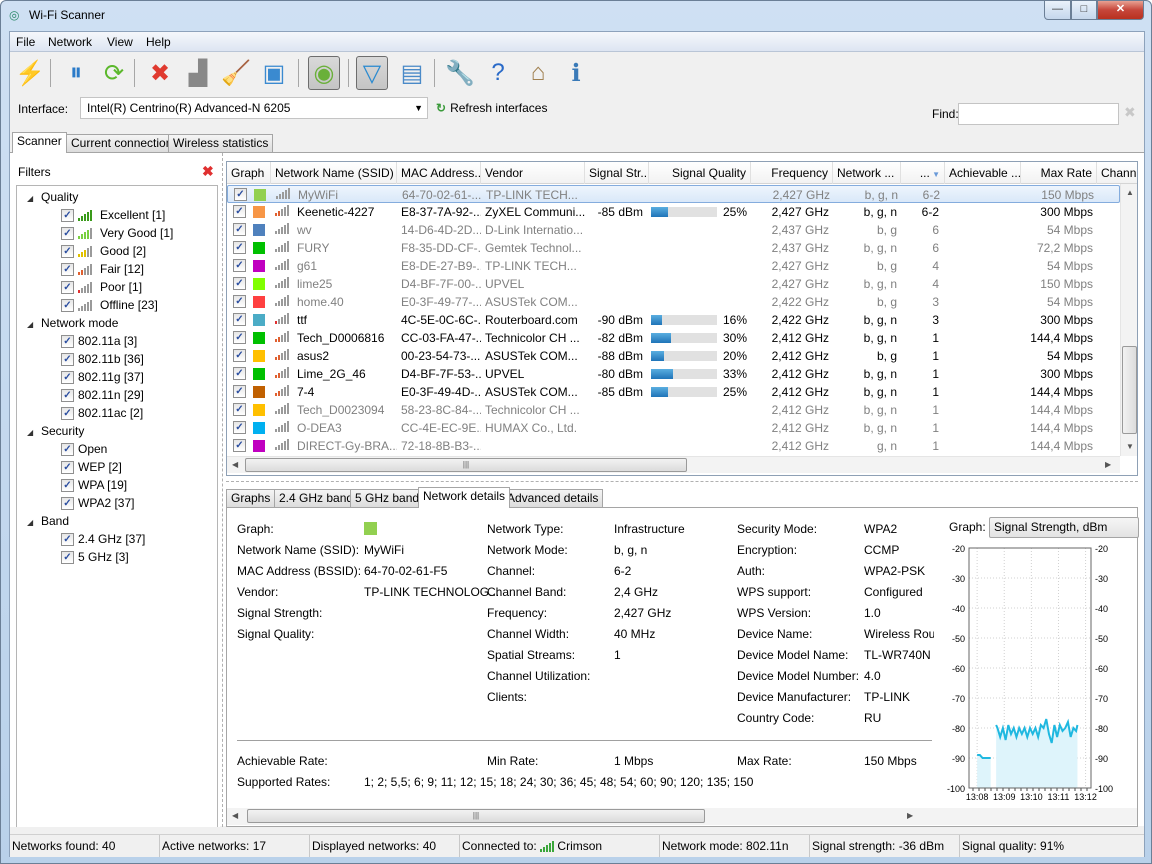 The height and width of the screenshot is (864, 1152). I want to click on column-header: Network Name (SSID), so click(334, 173).